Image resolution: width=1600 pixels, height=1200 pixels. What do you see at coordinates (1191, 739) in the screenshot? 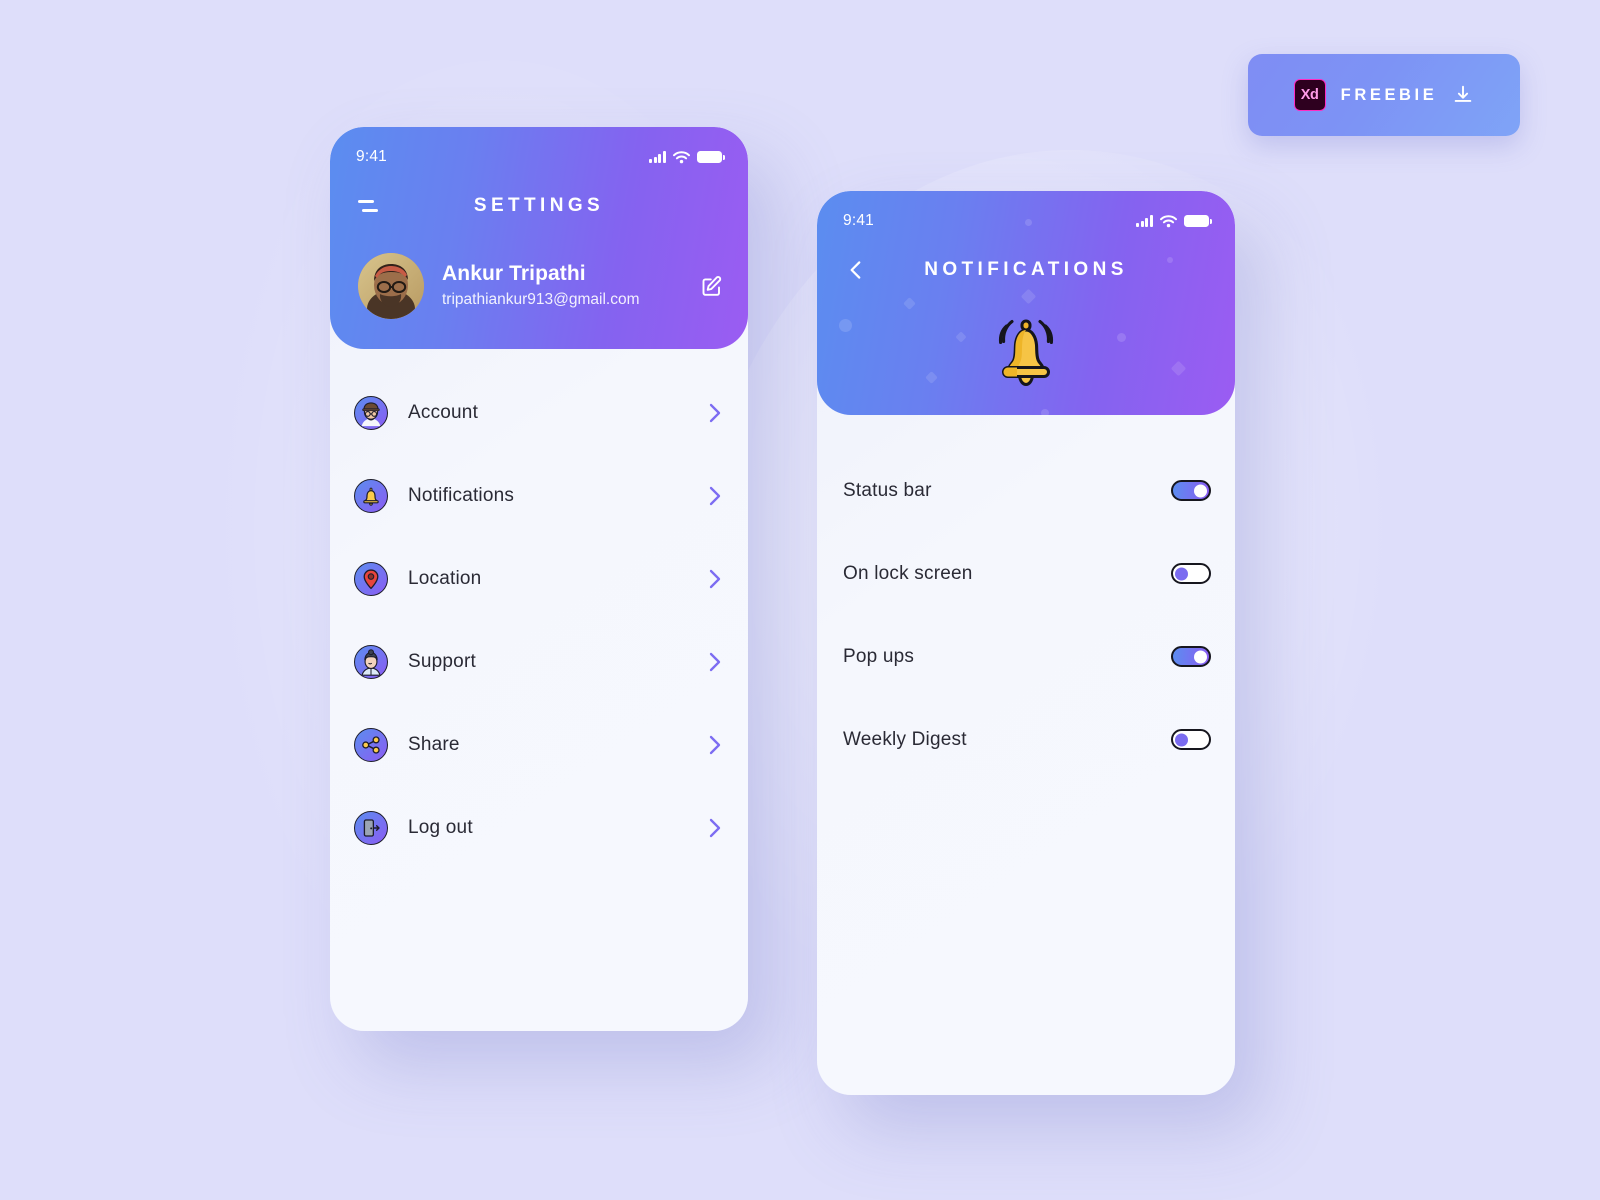
I see `toggle-weekly-digest` at bounding box center [1191, 739].